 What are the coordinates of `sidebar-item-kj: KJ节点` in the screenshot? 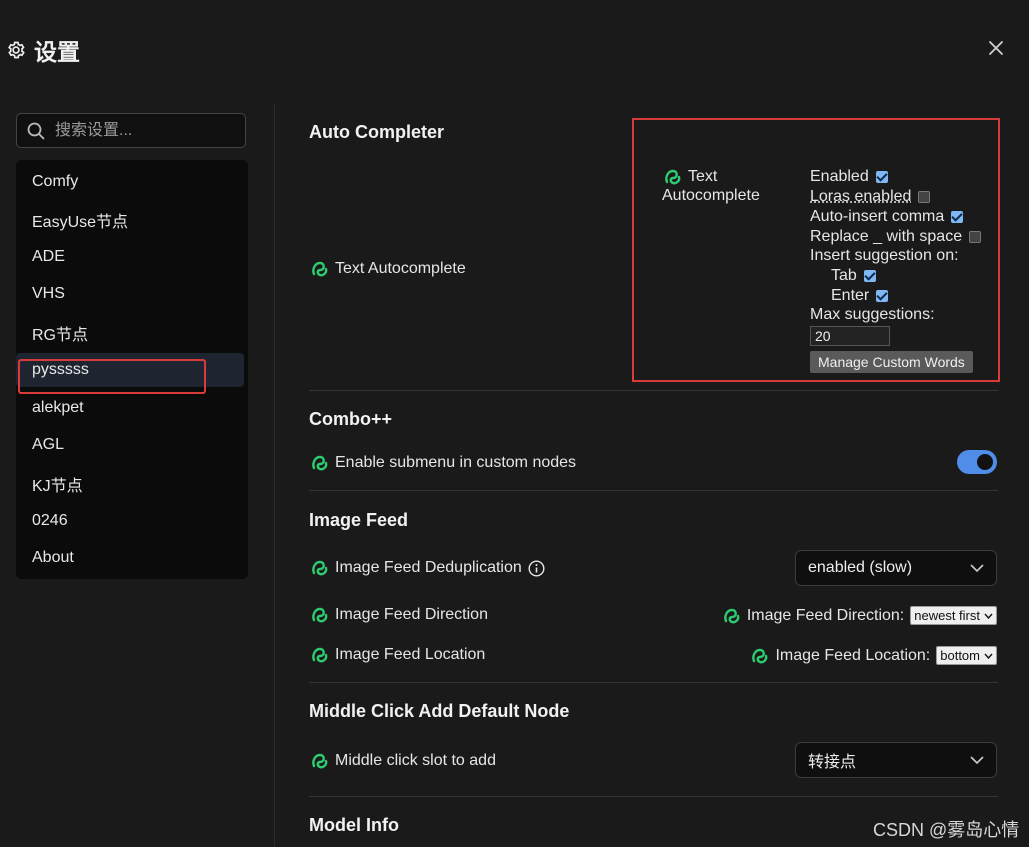 It's located at (130, 484).